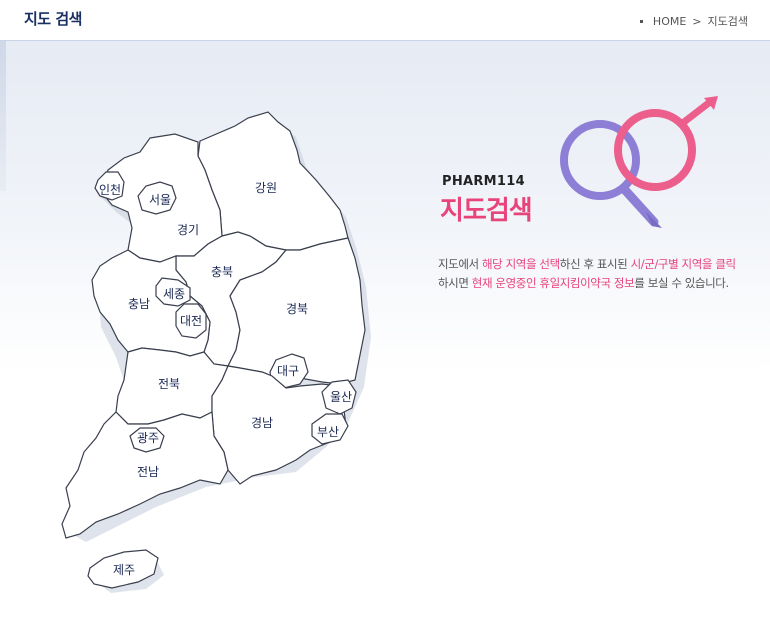  What do you see at coordinates (460, 264) in the screenshot?
I see `desc-text-1: 지도에서` at bounding box center [460, 264].